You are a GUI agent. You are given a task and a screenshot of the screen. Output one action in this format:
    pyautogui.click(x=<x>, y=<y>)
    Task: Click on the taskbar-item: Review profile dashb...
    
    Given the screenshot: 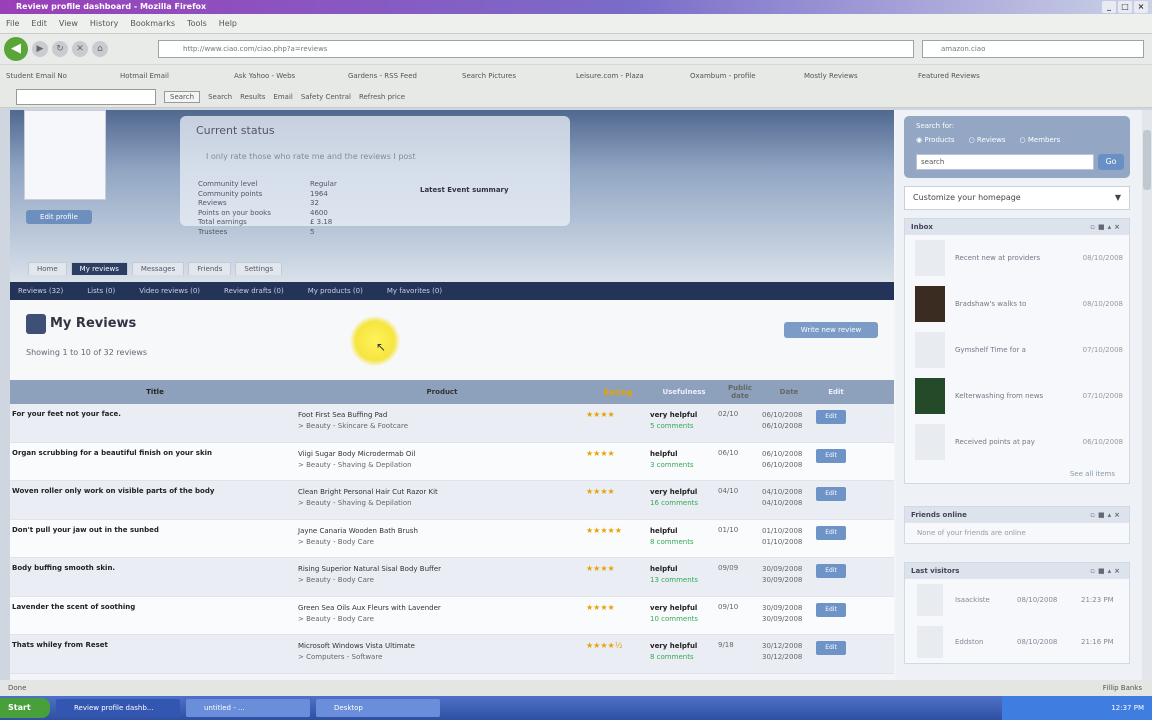 What is the action you would take?
    pyautogui.click(x=118, y=708)
    